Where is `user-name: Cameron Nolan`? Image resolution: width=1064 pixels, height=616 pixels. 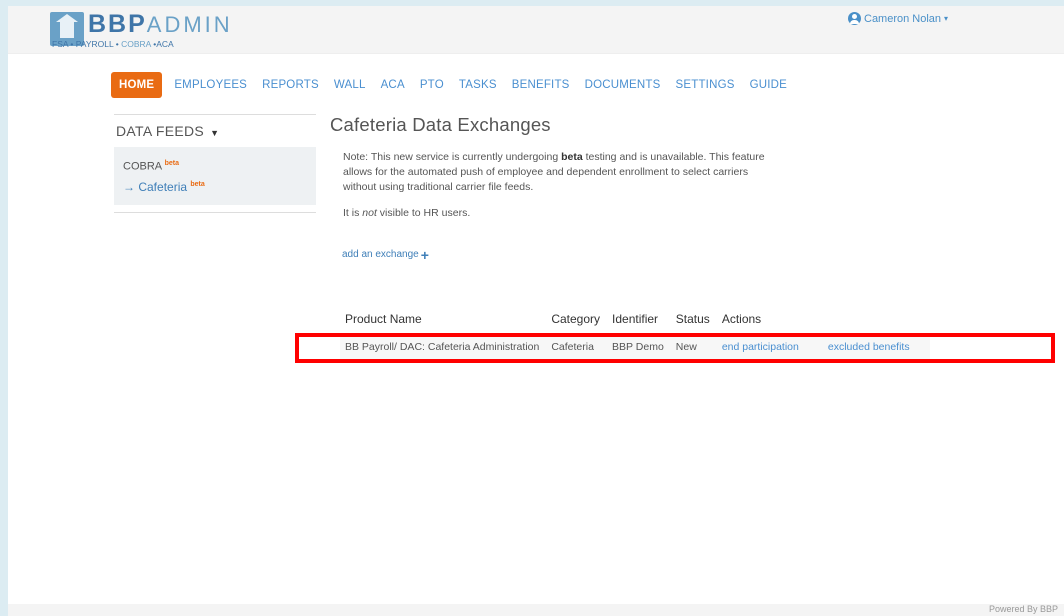
user-name: Cameron Nolan is located at coordinates (903, 18).